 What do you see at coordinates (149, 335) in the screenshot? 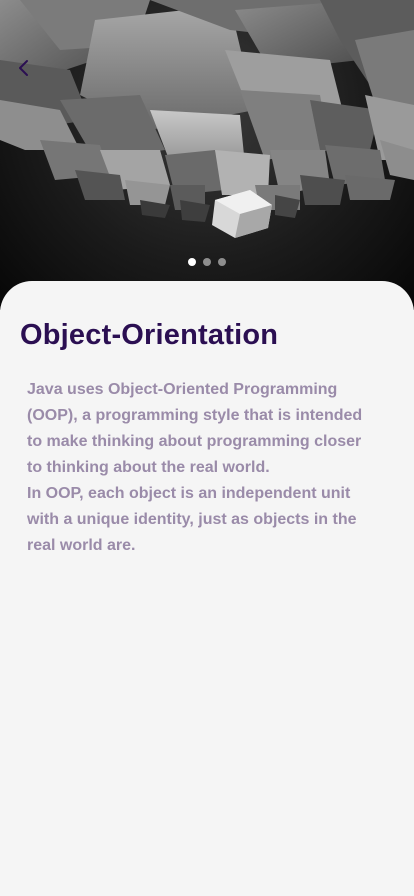
I see `page-title: Object-Orientation` at bounding box center [149, 335].